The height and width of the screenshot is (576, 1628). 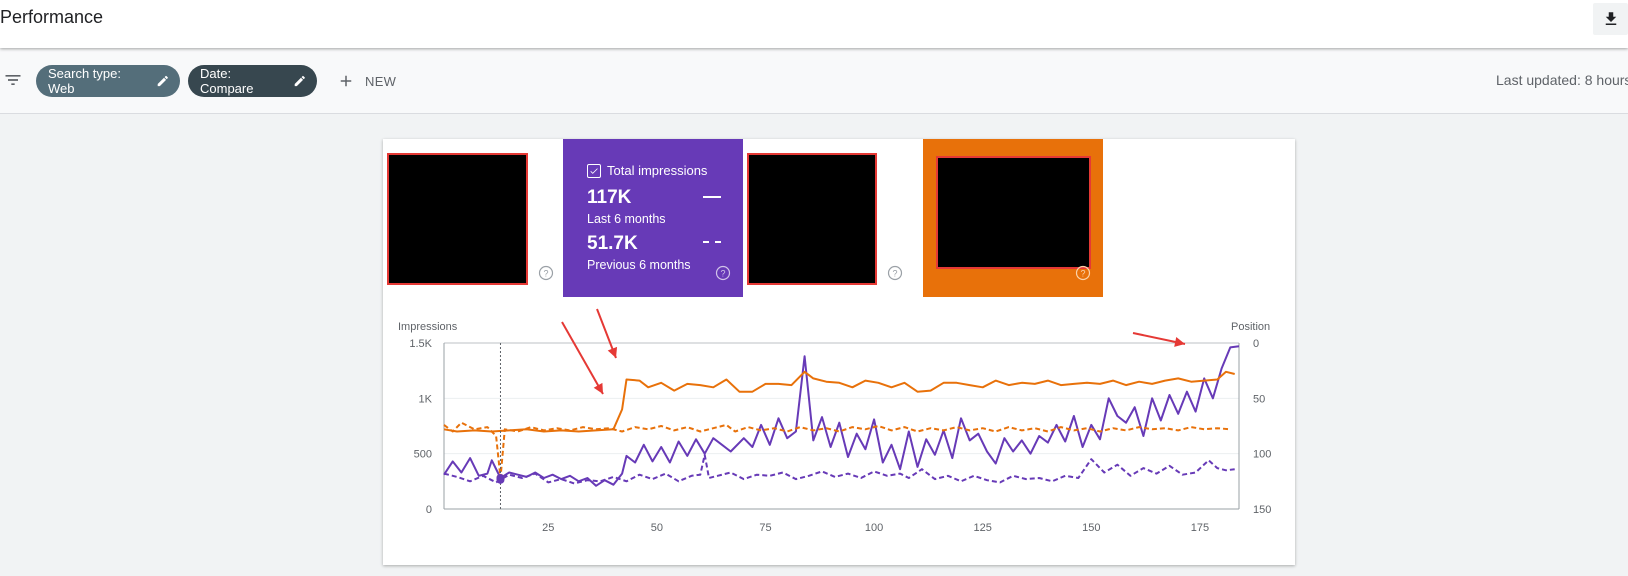 What do you see at coordinates (346, 81) in the screenshot?
I see `plus-icon` at bounding box center [346, 81].